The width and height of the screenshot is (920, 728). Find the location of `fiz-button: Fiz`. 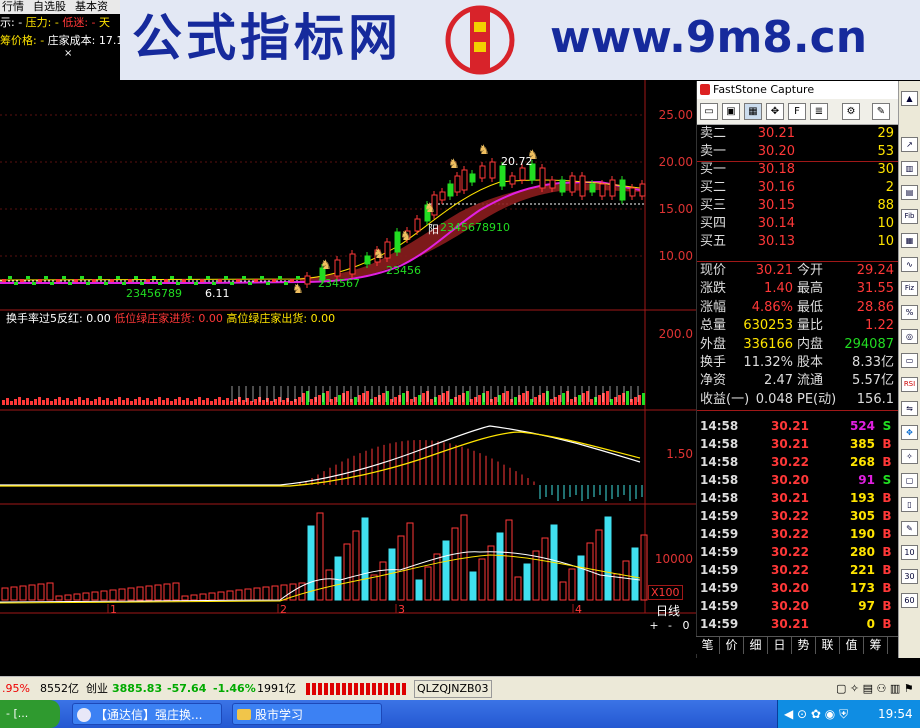

fiz-button: Fiz is located at coordinates (909, 288).